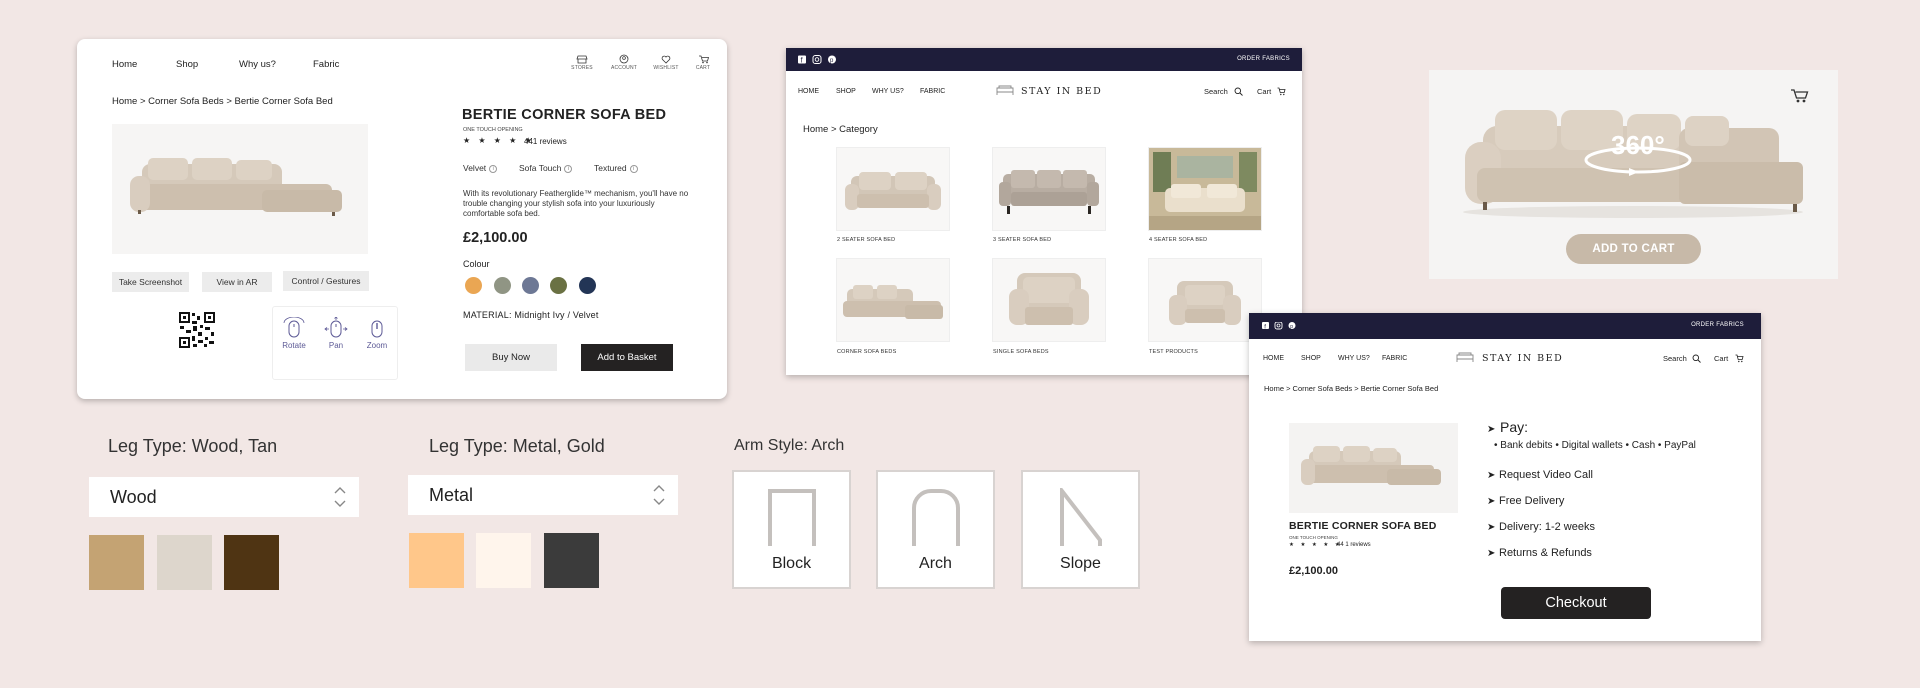 This screenshot has height=688, width=1920. I want to click on product-price: £2,100.00, so click(1313, 571).